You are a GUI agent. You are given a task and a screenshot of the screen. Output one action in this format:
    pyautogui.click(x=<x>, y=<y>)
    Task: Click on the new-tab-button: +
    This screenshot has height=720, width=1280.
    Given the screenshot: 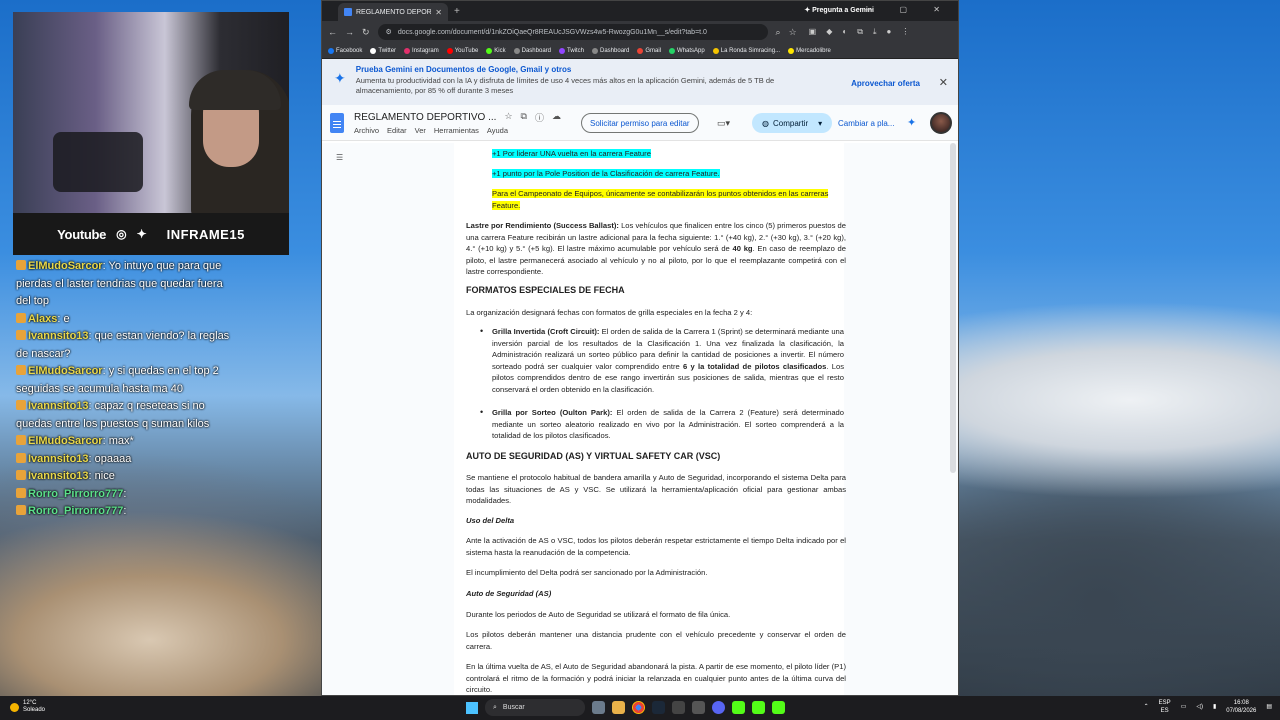 What is the action you would take?
    pyautogui.click(x=457, y=11)
    